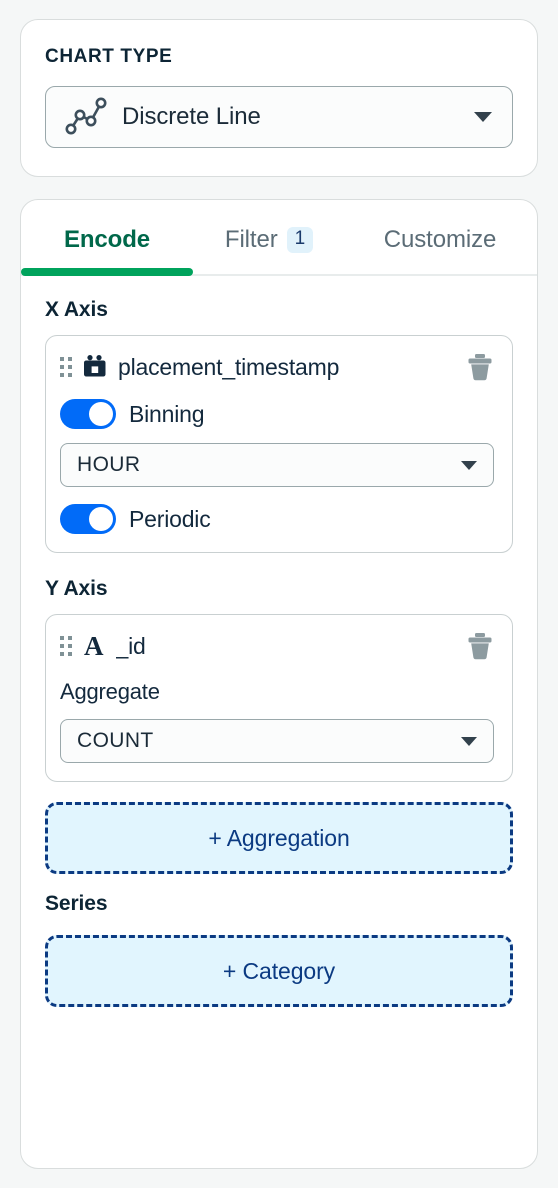 Image resolution: width=558 pixels, height=1188 pixels. Describe the element at coordinates (107, 239) in the screenshot. I see `tab-encode-label: Encode` at that location.